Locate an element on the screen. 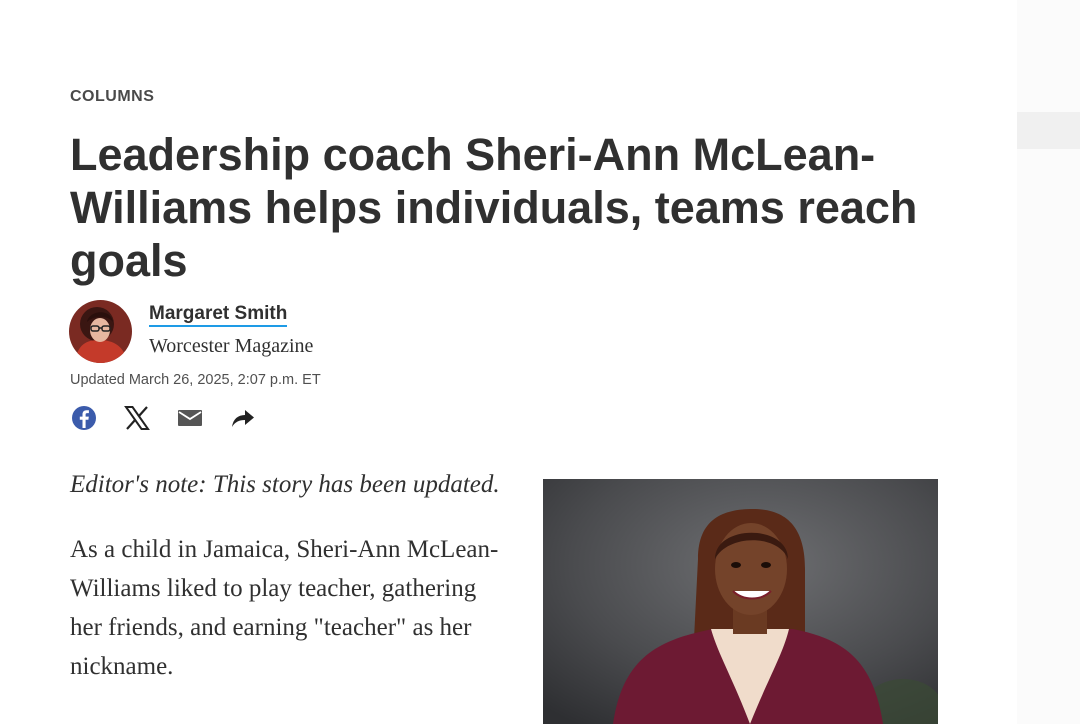 The height and width of the screenshot is (724, 1080). updated-timestamp: Updated March 26, 2025, 2:07 p.m. ET is located at coordinates (195, 380).